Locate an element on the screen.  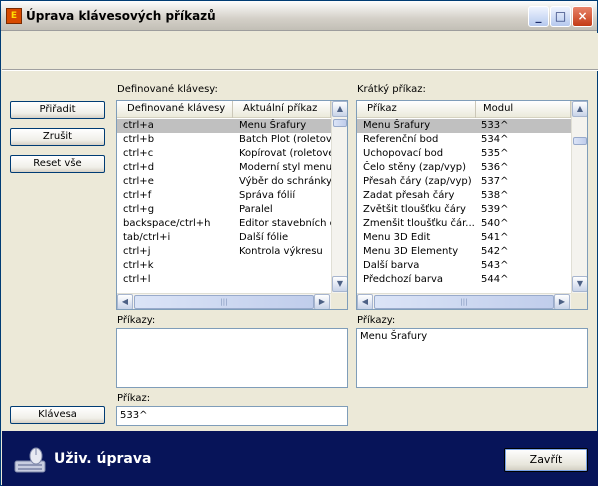
table-row: ctrl+a Menu Šrafury is located at coordinates (224, 126).